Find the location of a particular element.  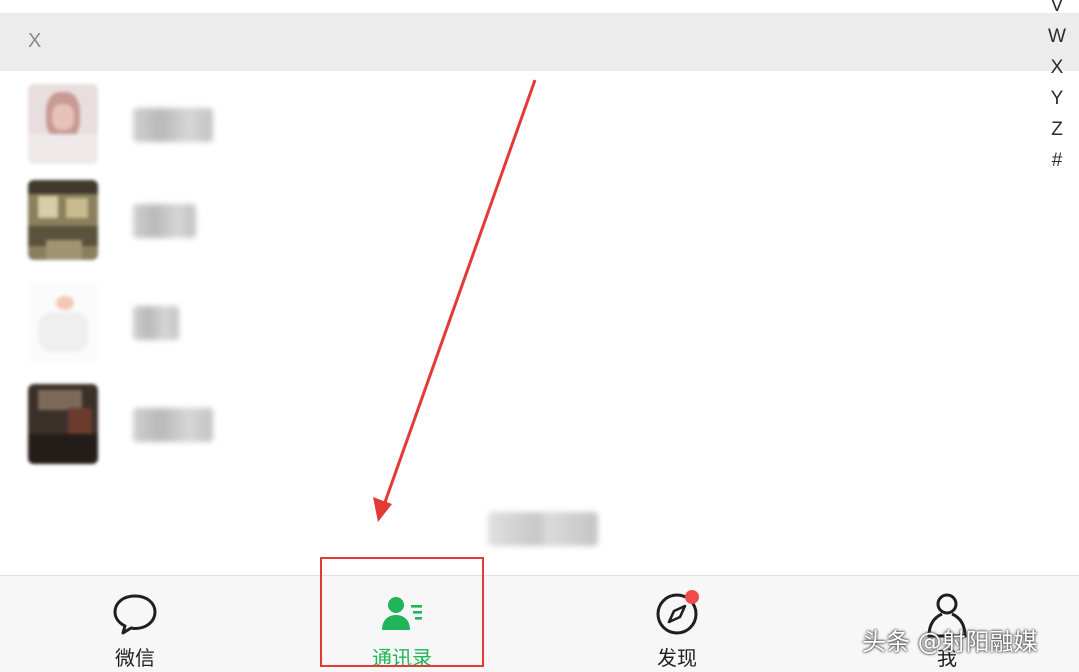

contact-row: ██ is located at coordinates (278, 322).